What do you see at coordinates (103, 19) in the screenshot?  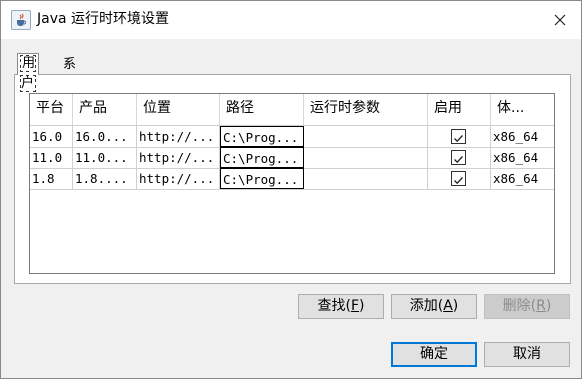 I see `window-title: Java 运行时环境设置` at bounding box center [103, 19].